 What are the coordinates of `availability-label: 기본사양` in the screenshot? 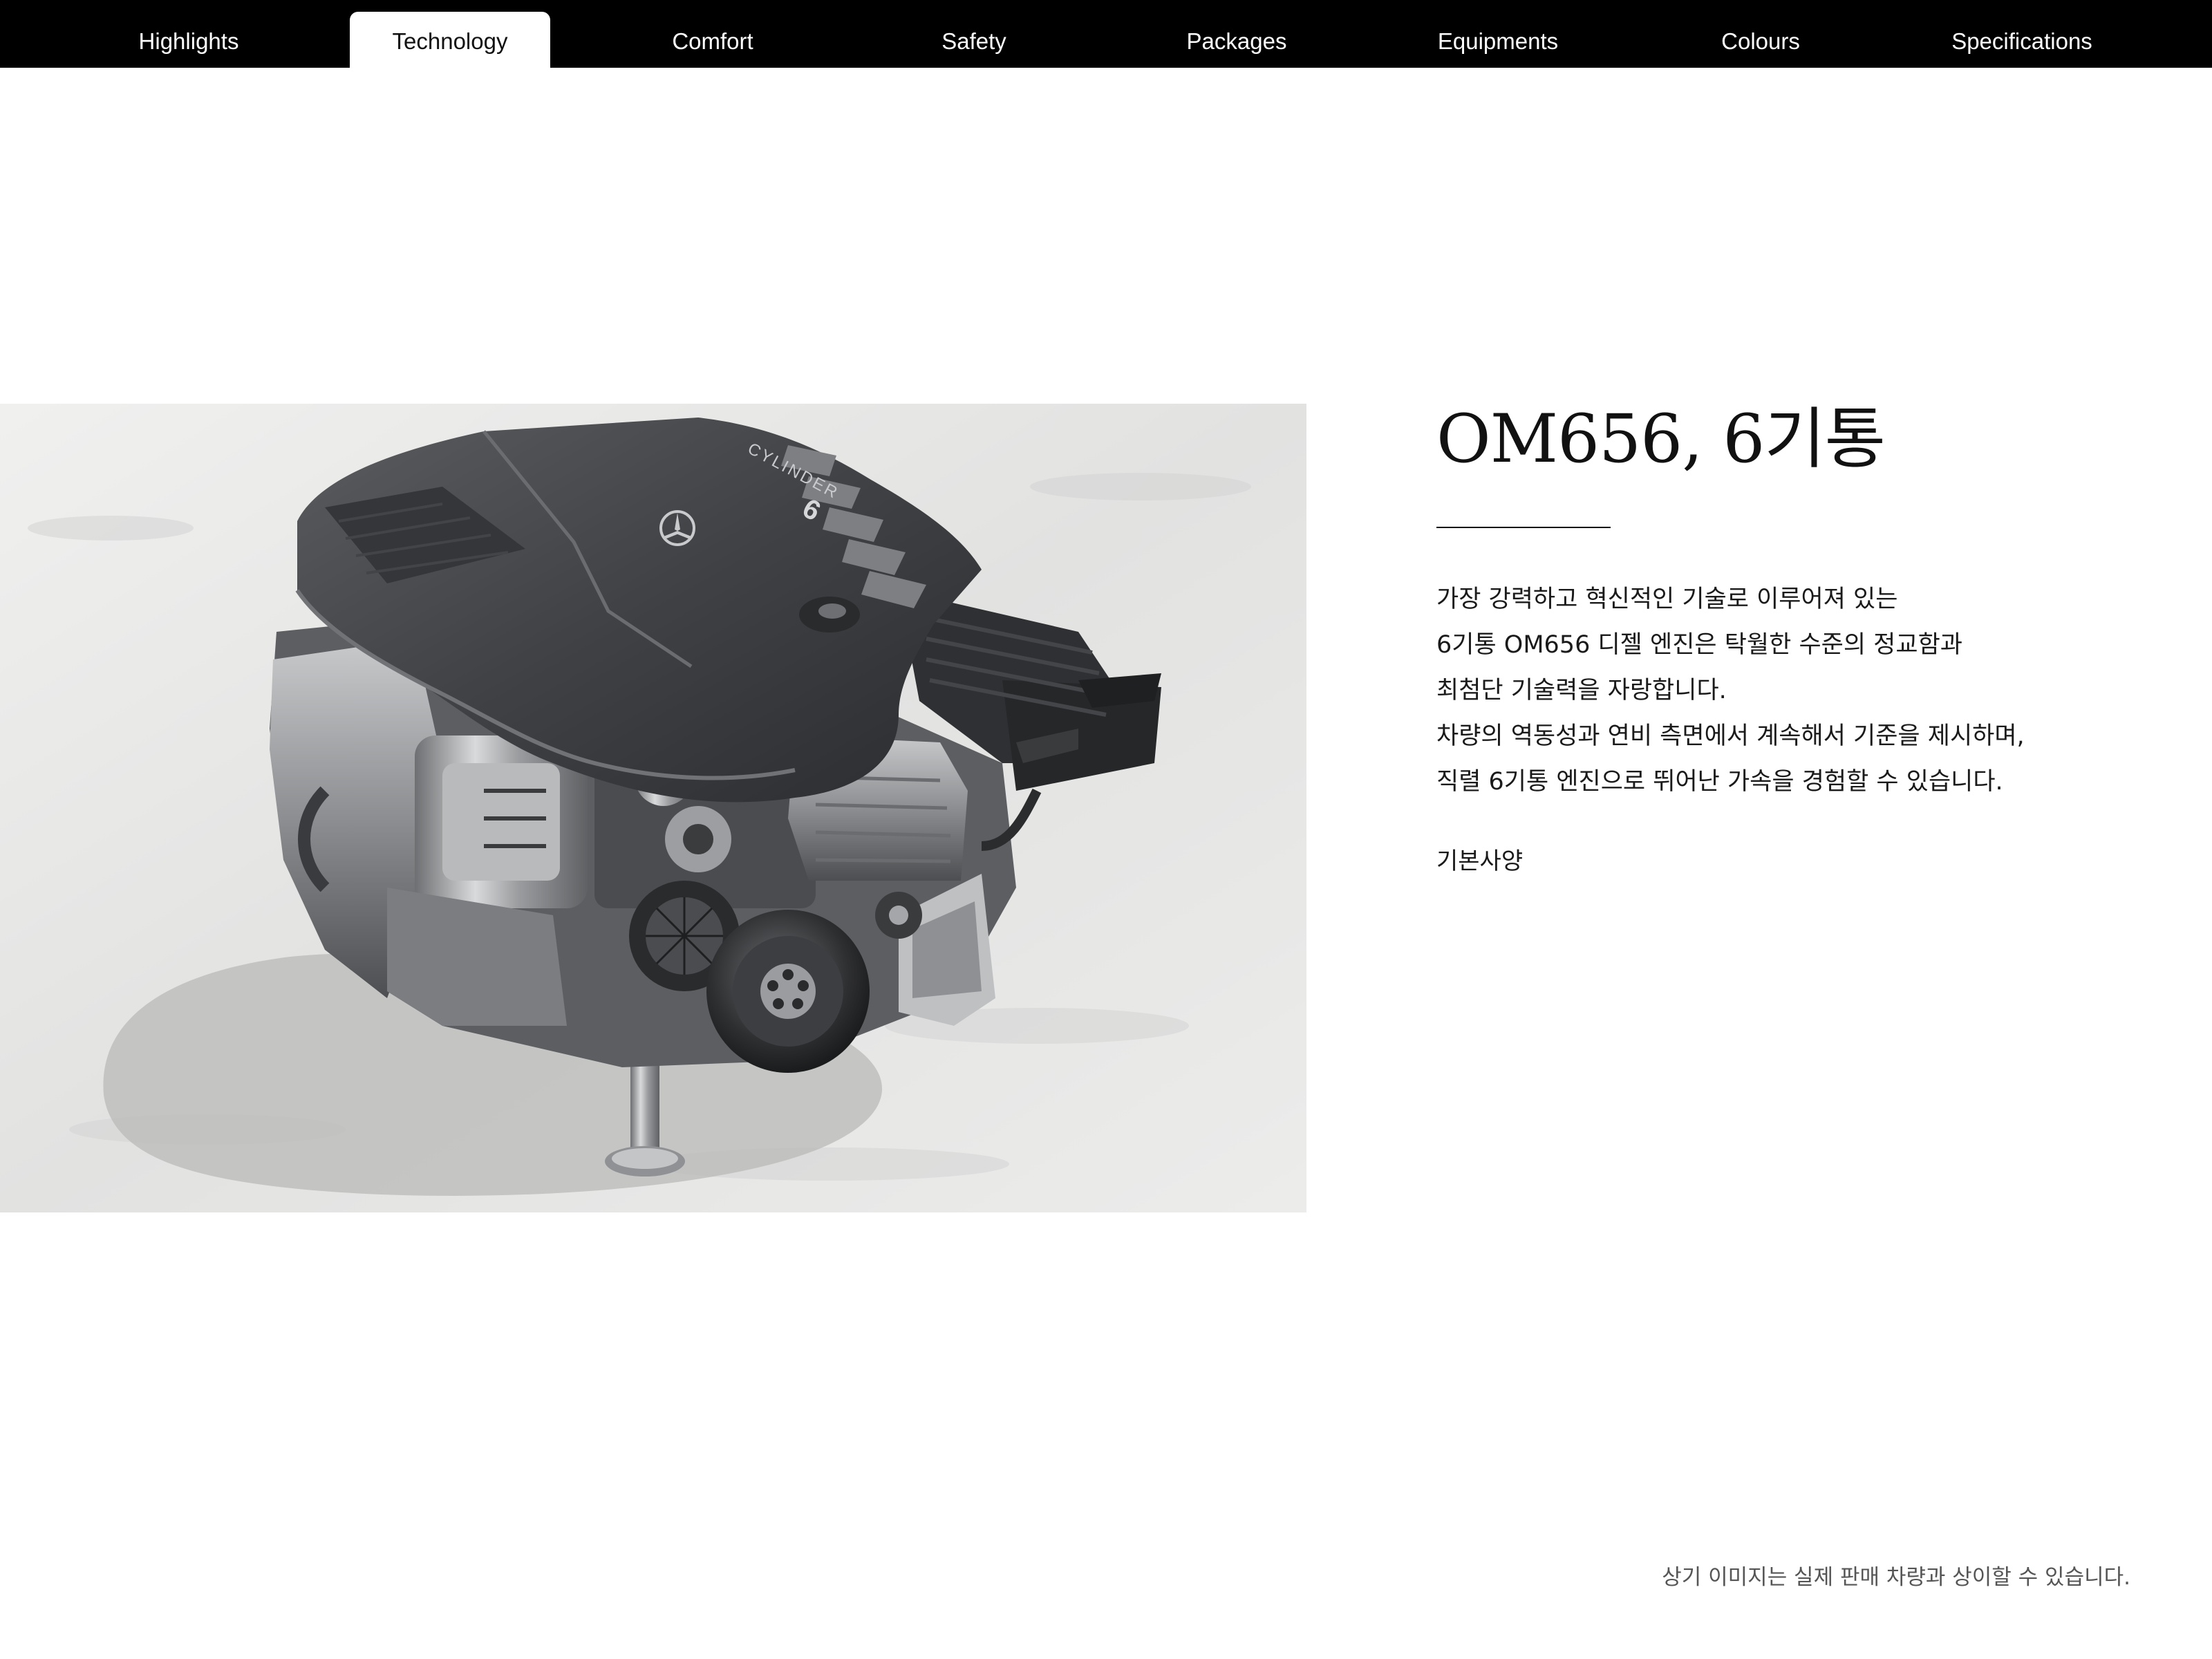 It's located at (1480, 861).